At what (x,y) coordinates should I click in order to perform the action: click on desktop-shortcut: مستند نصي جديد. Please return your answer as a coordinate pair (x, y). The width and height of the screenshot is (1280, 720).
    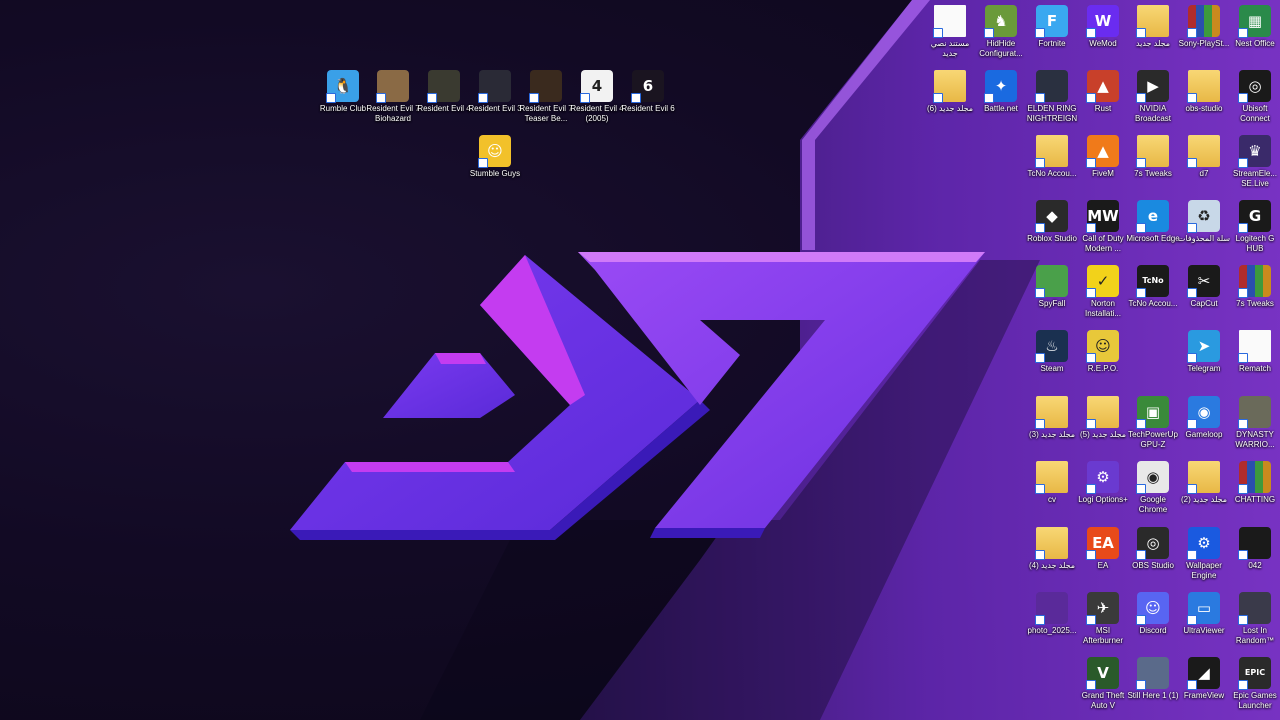
    Looking at the image, I should click on (950, 32).